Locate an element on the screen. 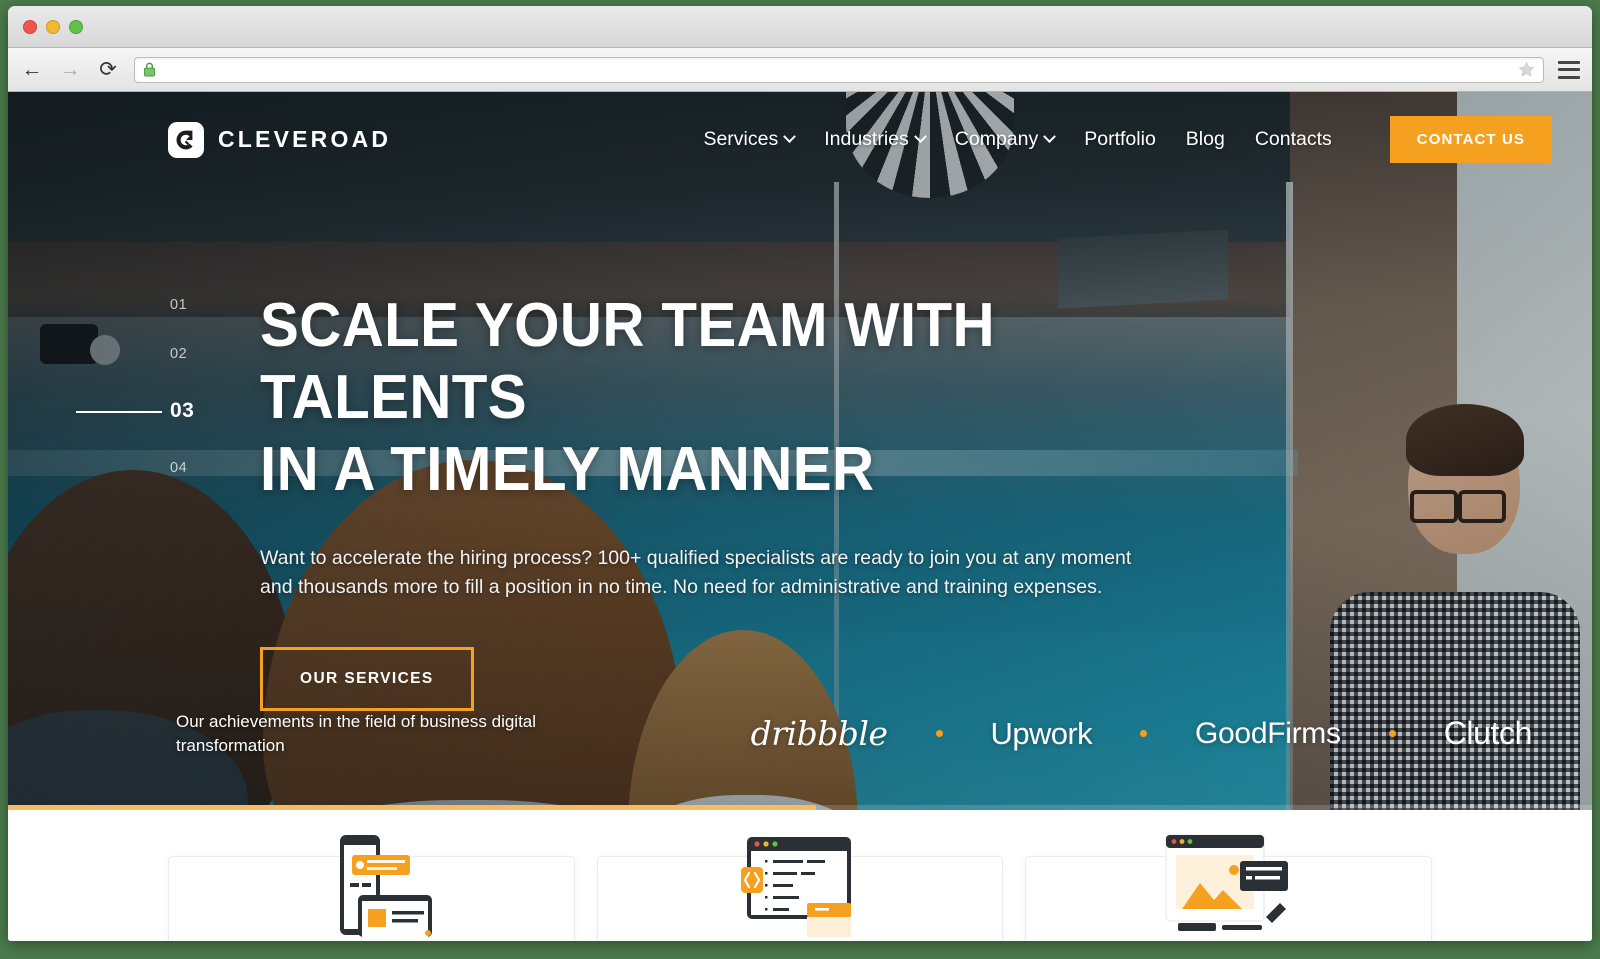  nav-item-industries: Industries is located at coordinates (875, 139).